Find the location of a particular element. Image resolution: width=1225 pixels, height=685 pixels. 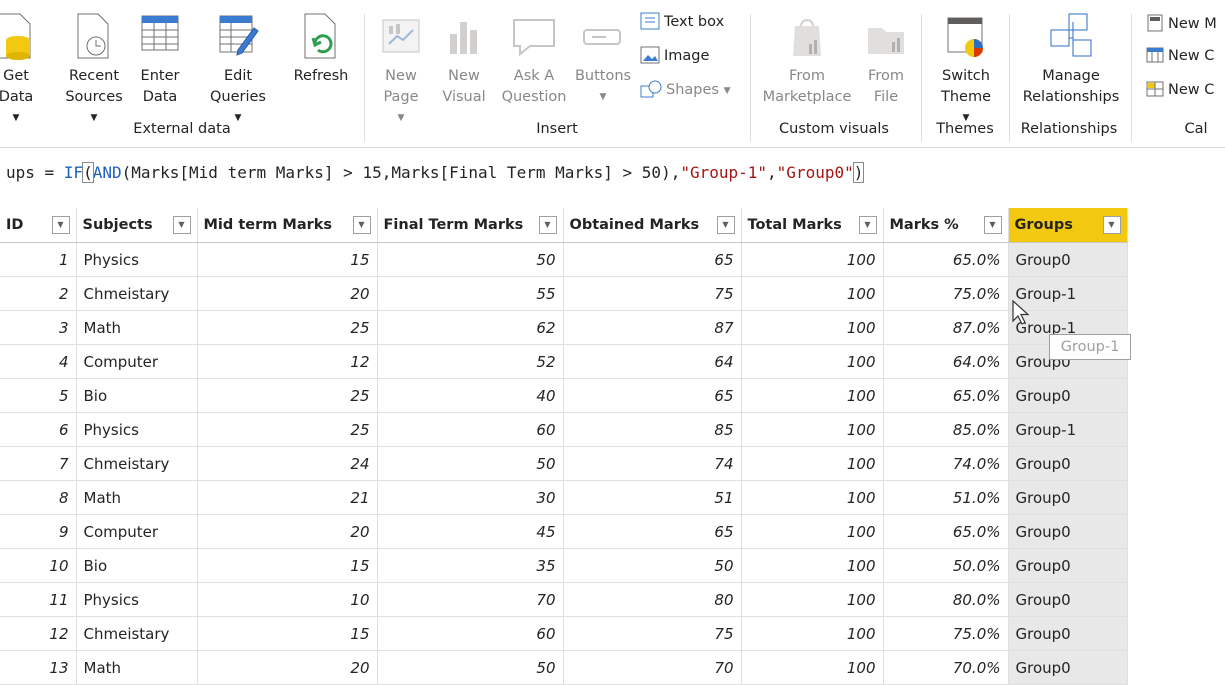

table-cell: 52 is located at coordinates (470, 361).